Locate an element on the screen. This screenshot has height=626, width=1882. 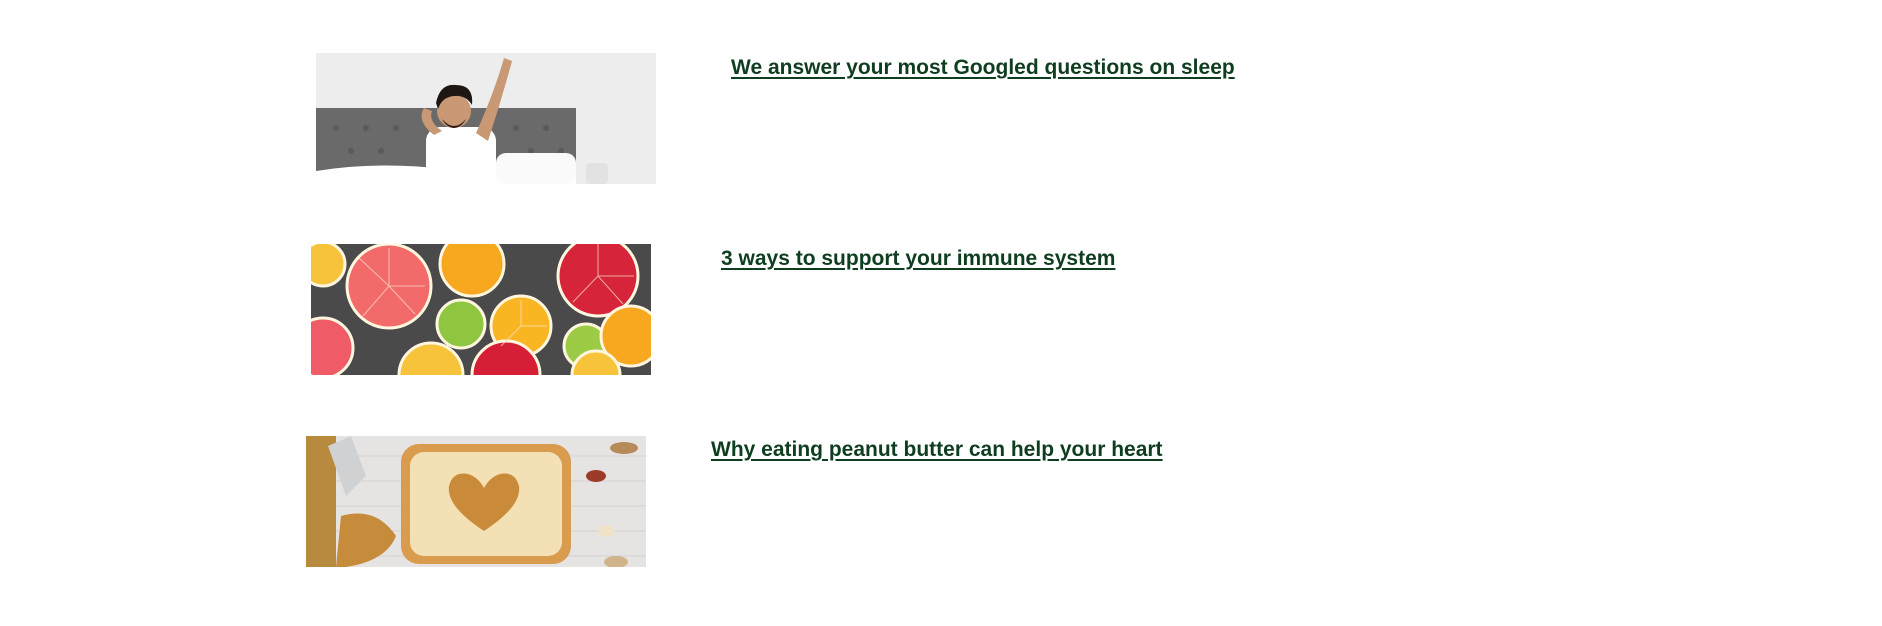
man-stretching-in-bed-image is located at coordinates (486, 118).